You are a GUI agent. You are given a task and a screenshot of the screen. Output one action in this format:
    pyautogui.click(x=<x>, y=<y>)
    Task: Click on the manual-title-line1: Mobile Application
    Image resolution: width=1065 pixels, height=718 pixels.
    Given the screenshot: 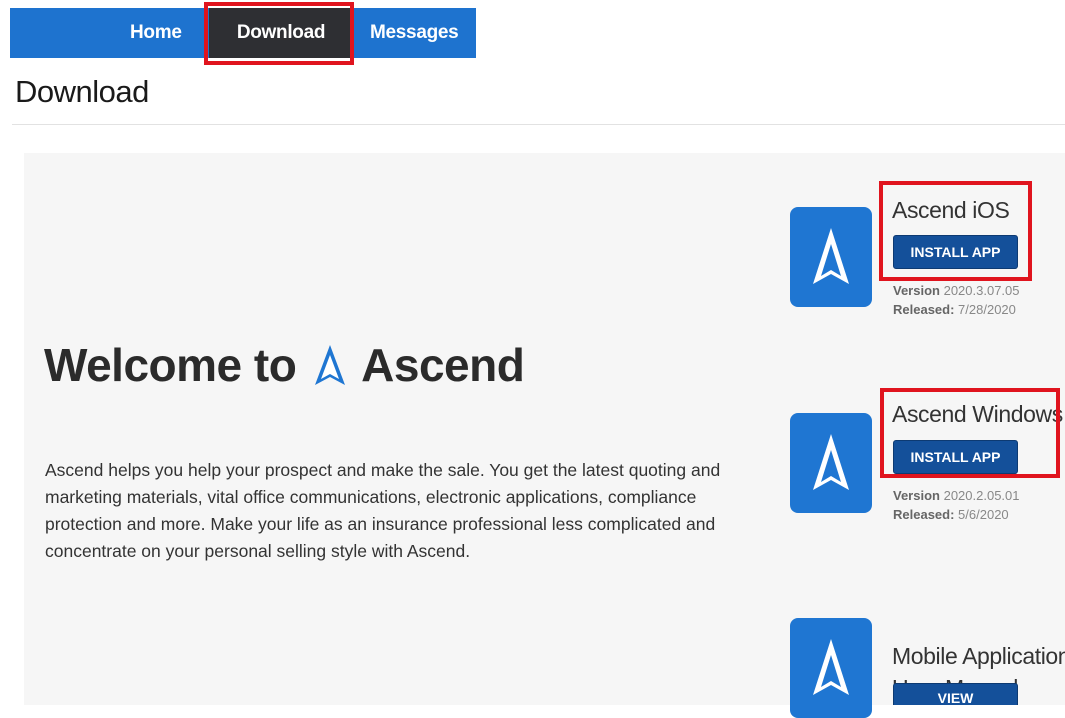 What is the action you would take?
    pyautogui.click(x=978, y=656)
    